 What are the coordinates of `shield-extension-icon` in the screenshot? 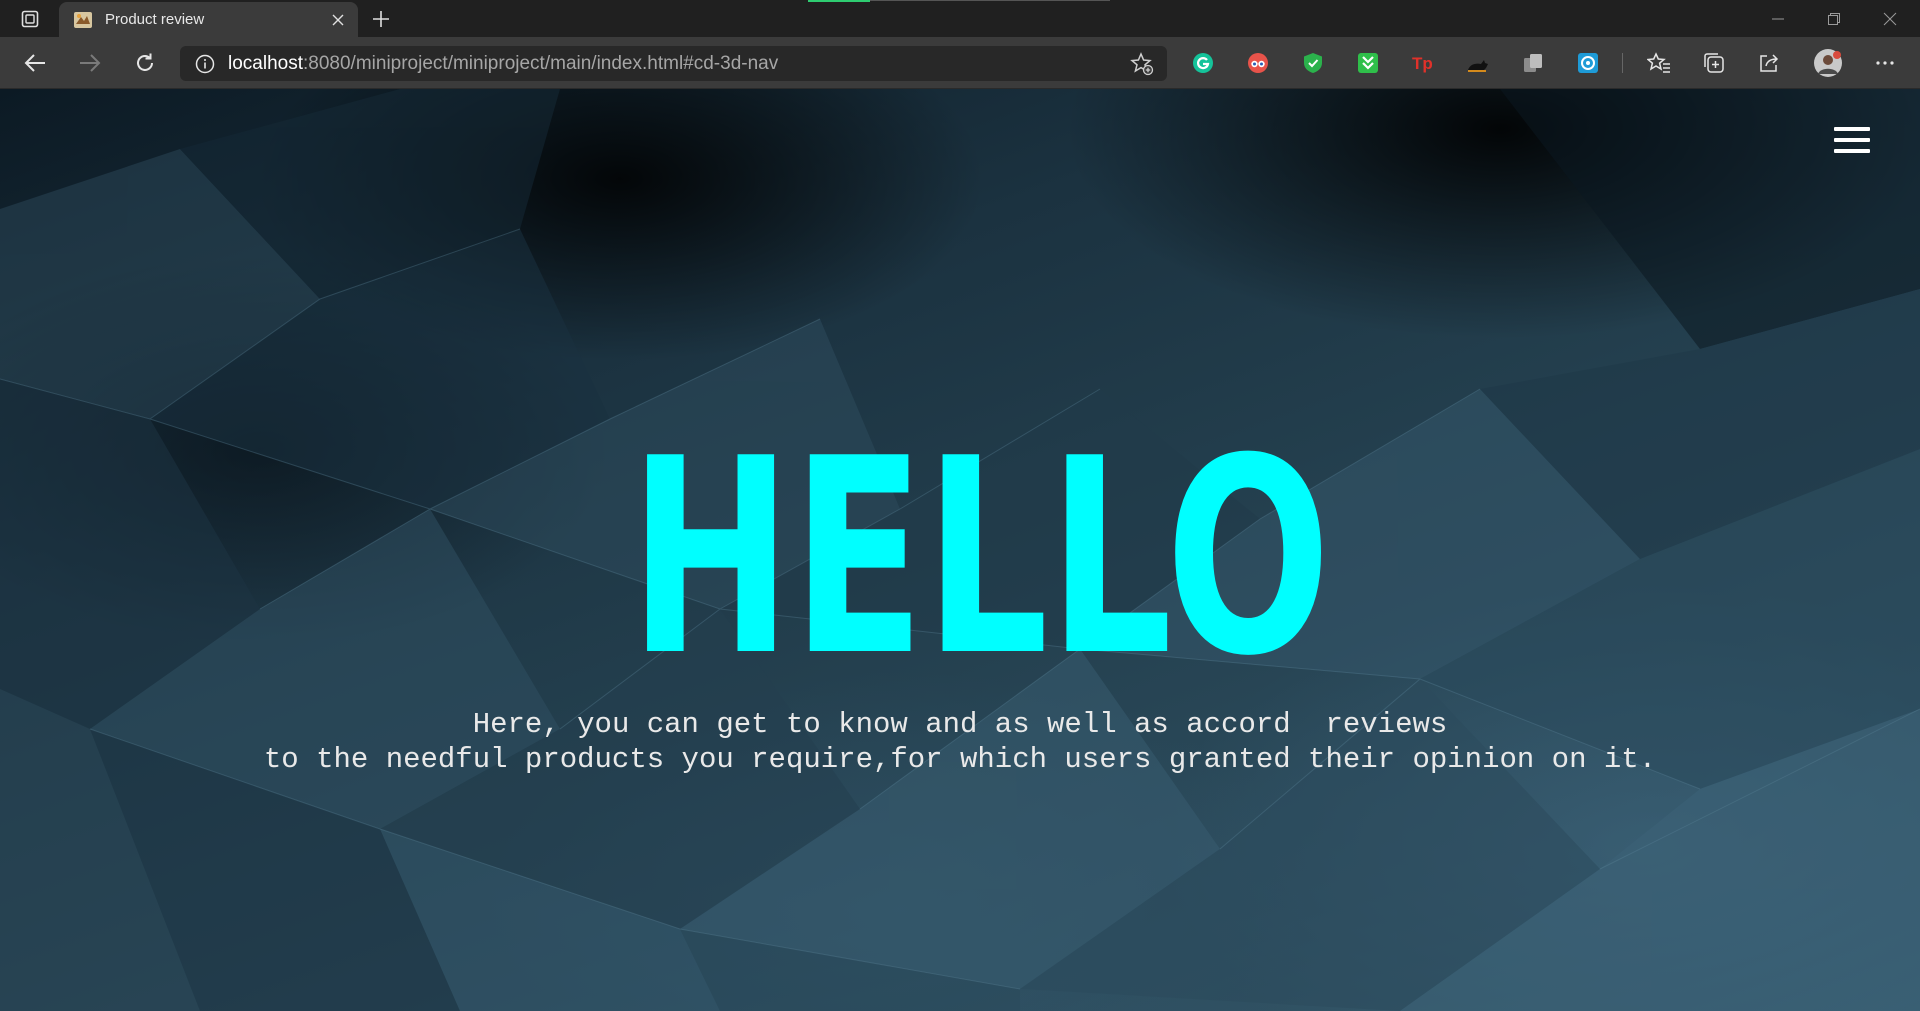 It's located at (1313, 63).